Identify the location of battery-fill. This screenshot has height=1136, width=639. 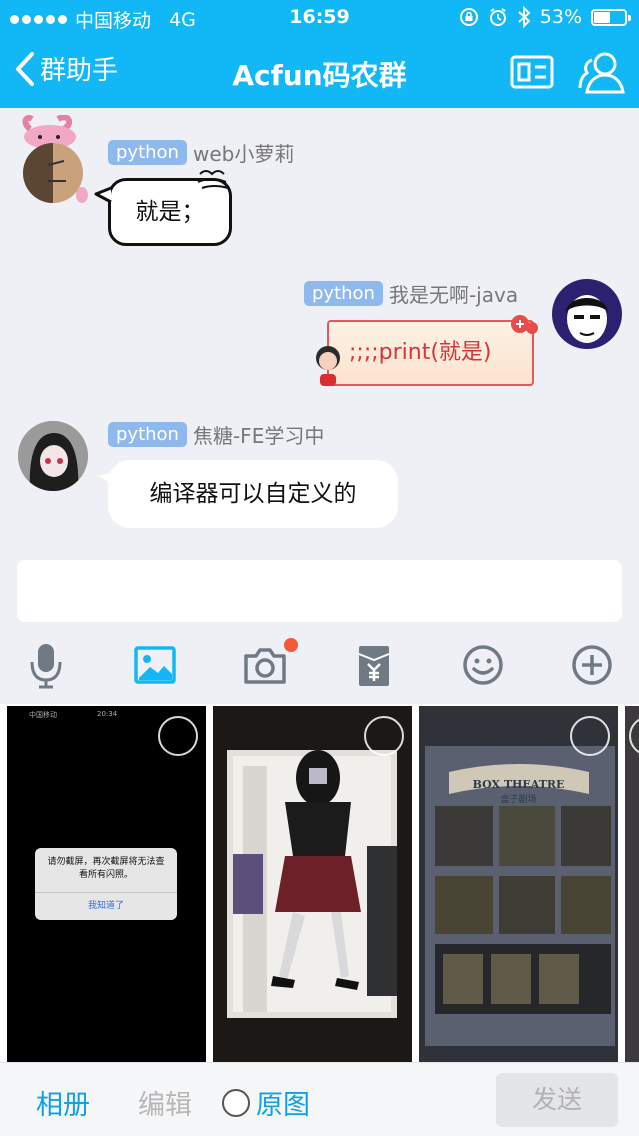
(602, 17).